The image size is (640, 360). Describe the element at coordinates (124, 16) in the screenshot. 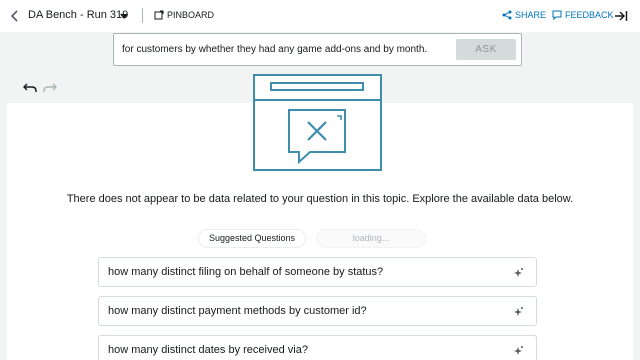

I see `caret-down-icon` at that location.